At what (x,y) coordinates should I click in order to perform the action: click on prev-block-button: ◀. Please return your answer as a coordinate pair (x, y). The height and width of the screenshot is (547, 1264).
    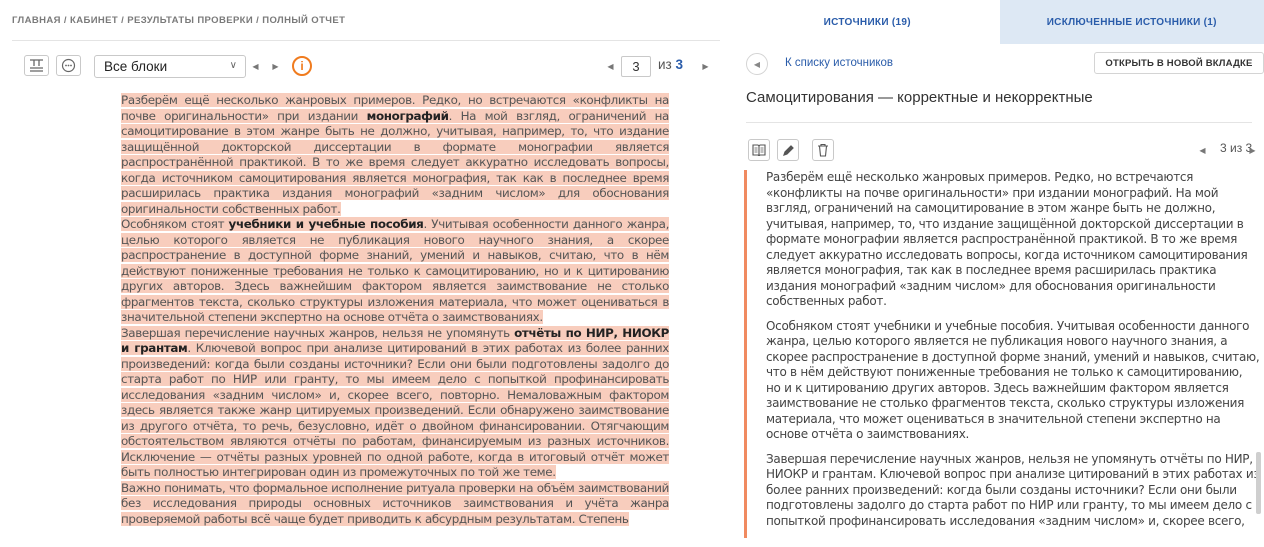
    Looking at the image, I should click on (255, 66).